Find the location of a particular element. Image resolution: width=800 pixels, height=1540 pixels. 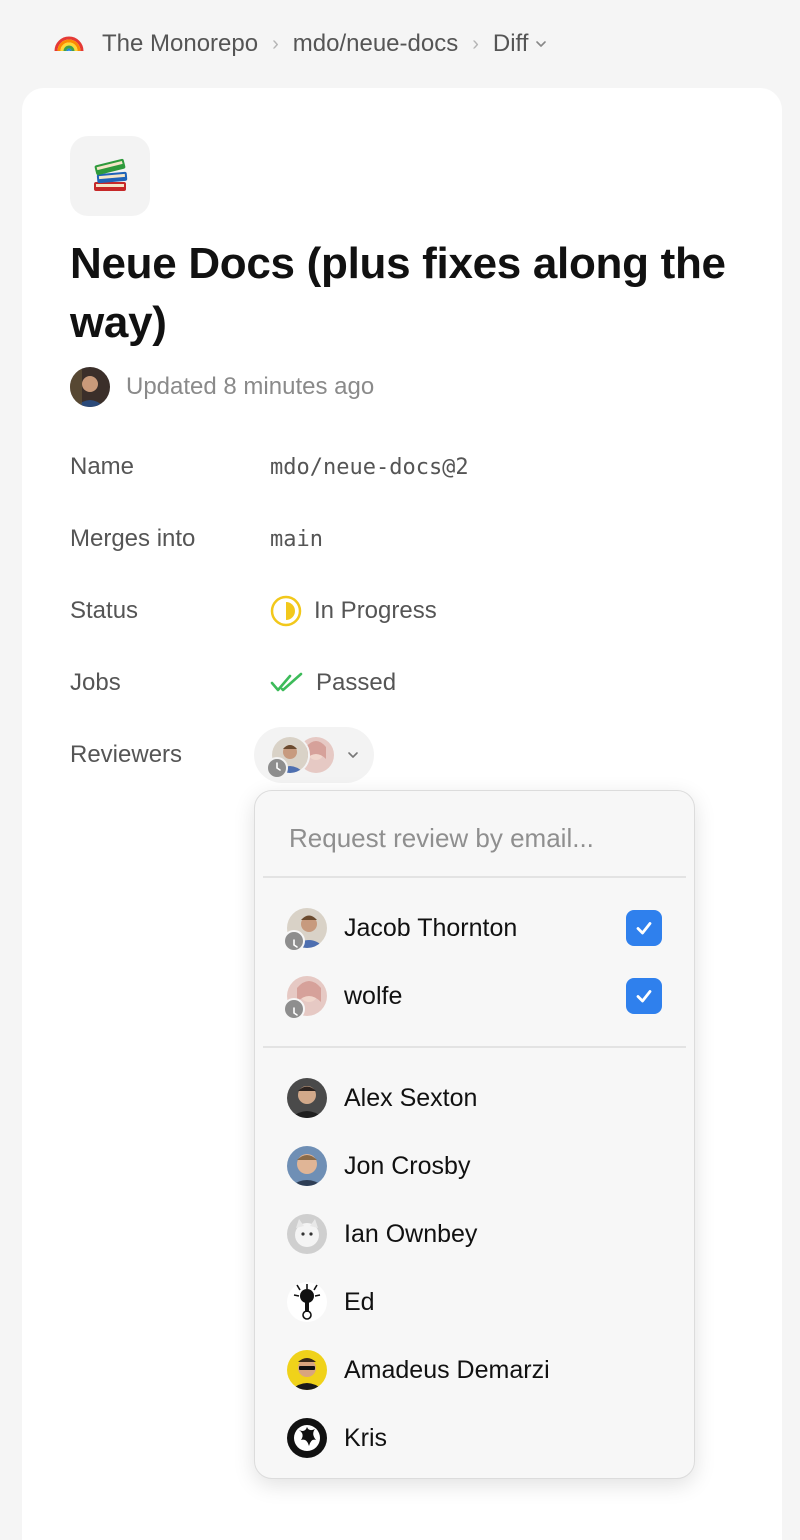

name-label: Name is located at coordinates (102, 466).